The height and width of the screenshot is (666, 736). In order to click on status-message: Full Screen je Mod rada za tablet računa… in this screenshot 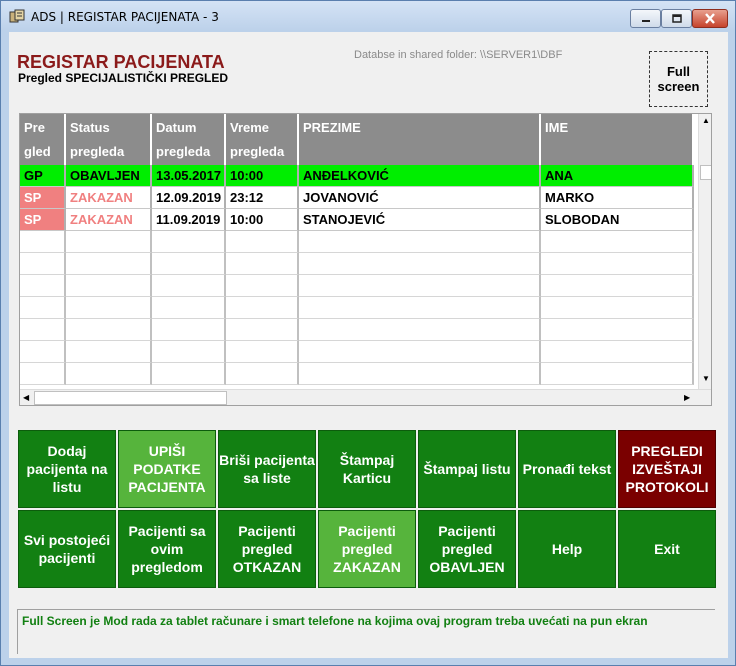, I will do `click(335, 621)`.